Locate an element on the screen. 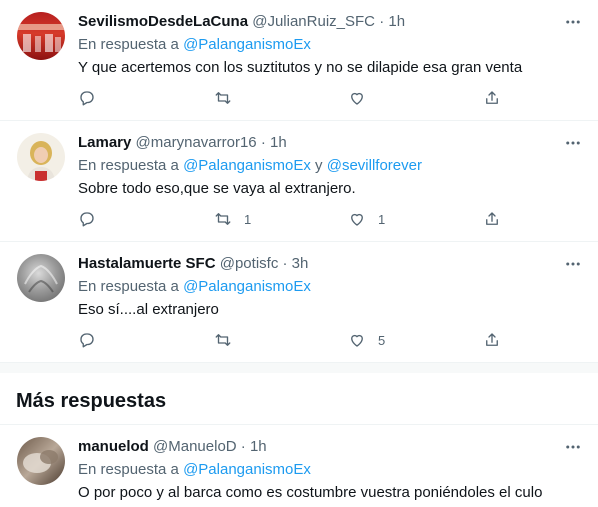  like-button: 5 is located at coordinates (366, 340).